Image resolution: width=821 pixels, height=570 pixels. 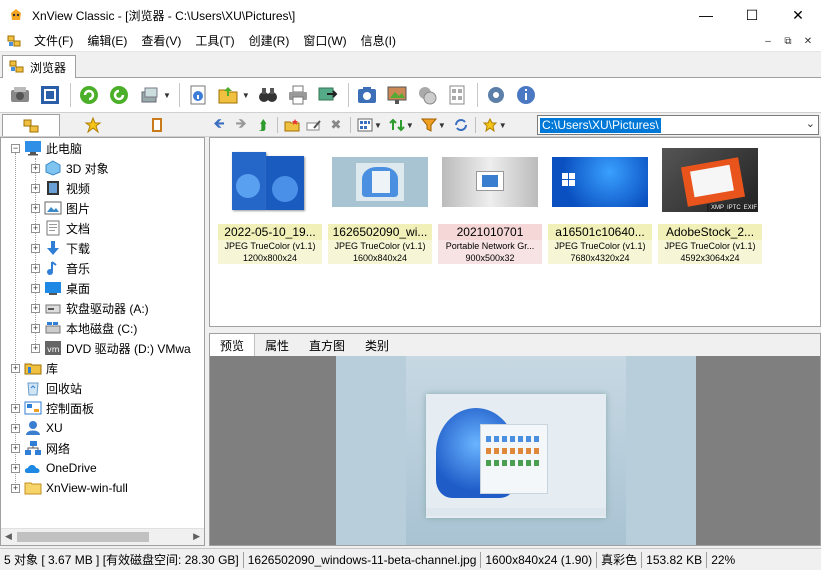 I want to click on tree-item-documents: + 文档, so click(x=60, y=228).